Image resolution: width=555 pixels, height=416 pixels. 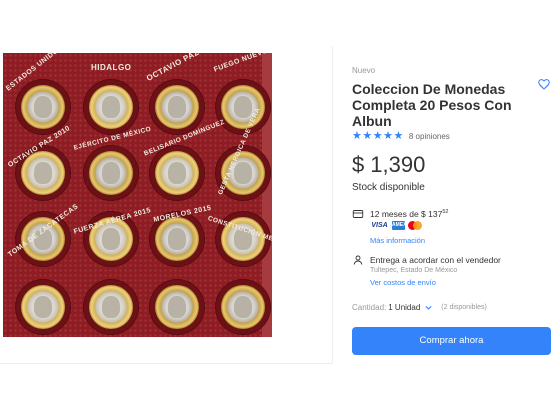 What do you see at coordinates (464, 307) in the screenshot?
I see `available-units: (2 disponibles)` at bounding box center [464, 307].